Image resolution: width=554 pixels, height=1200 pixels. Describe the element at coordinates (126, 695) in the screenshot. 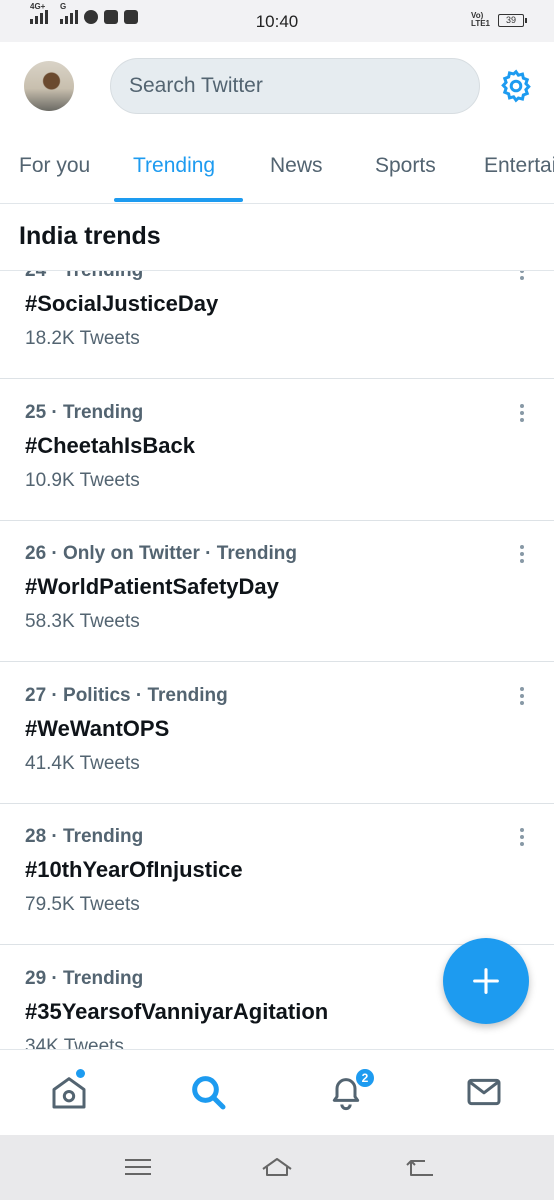

I see `trend-meta: 27 · Politics · Trending` at that location.